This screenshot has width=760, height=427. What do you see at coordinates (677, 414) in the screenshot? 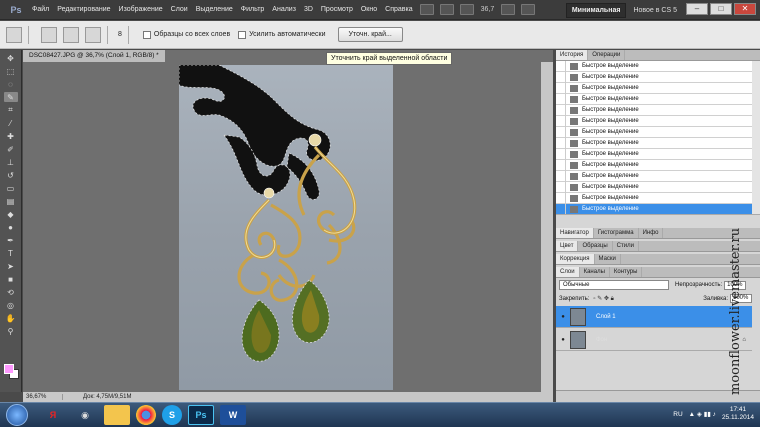
I see `language-indicator: RU` at bounding box center [677, 414].